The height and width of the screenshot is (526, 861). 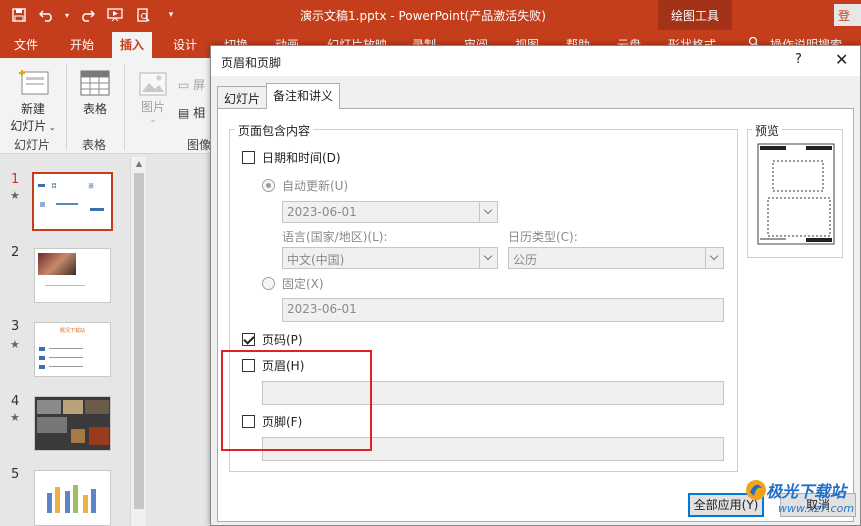 I want to click on fixed-date-label: 固定(X), so click(x=303, y=283).